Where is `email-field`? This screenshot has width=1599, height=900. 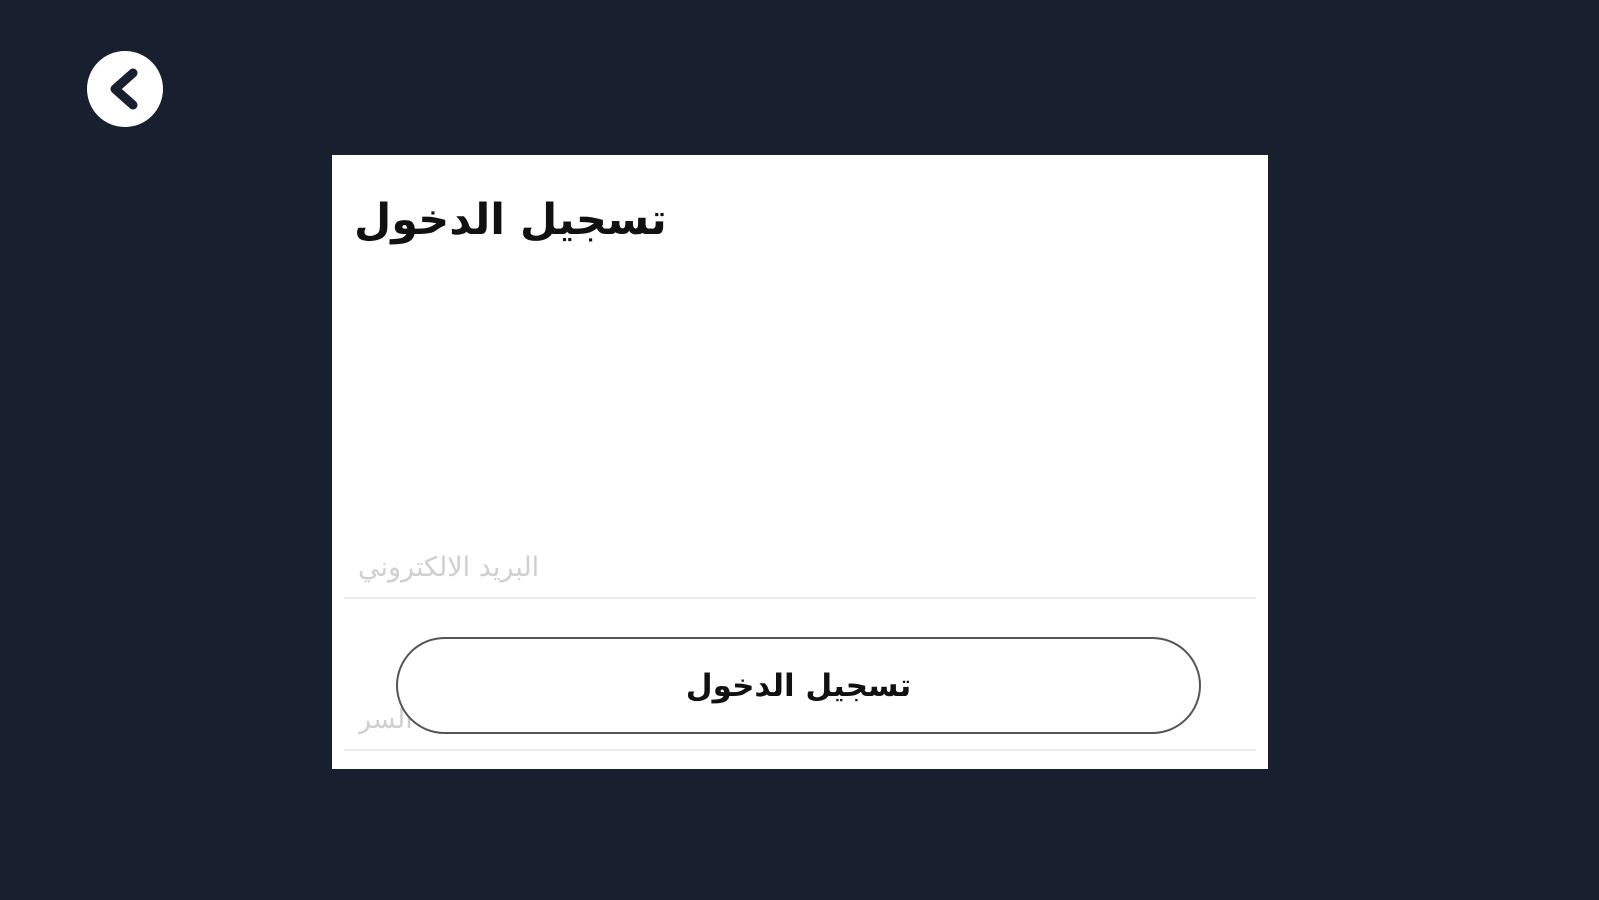 email-field is located at coordinates (800, 571).